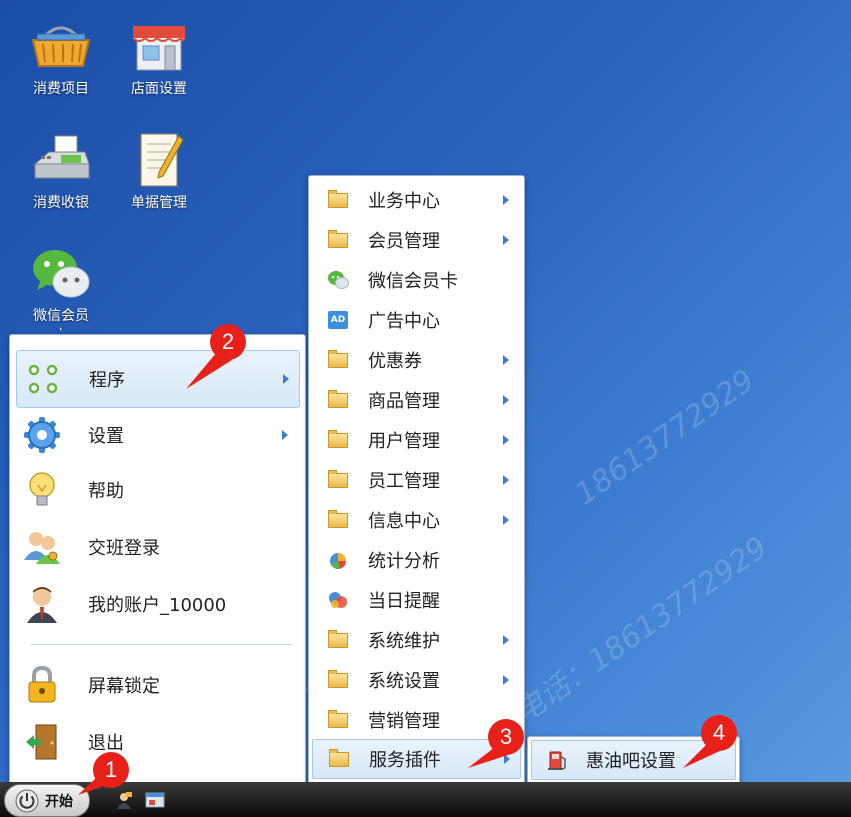 The image size is (851, 817). I want to click on storefront-icon, so click(159, 46).